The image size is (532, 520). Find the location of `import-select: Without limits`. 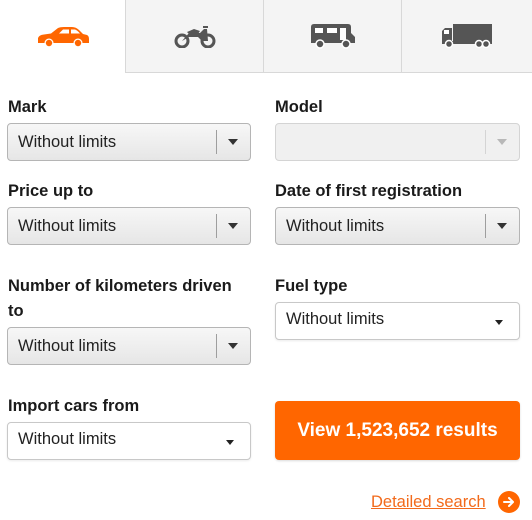

import-select: Without limits is located at coordinates (129, 441).